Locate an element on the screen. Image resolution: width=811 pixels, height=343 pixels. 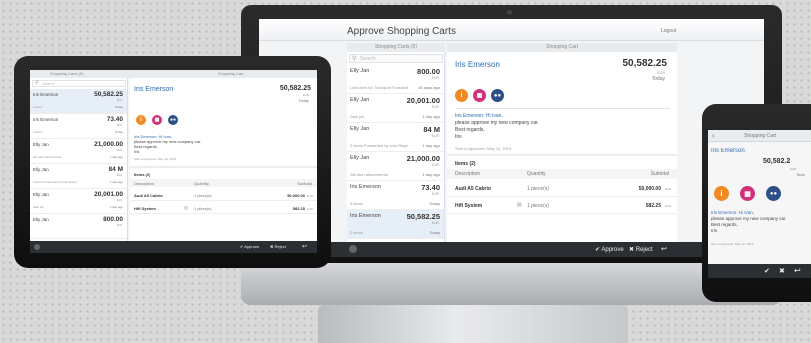
monitor-chin is located at coordinates (511, 284).